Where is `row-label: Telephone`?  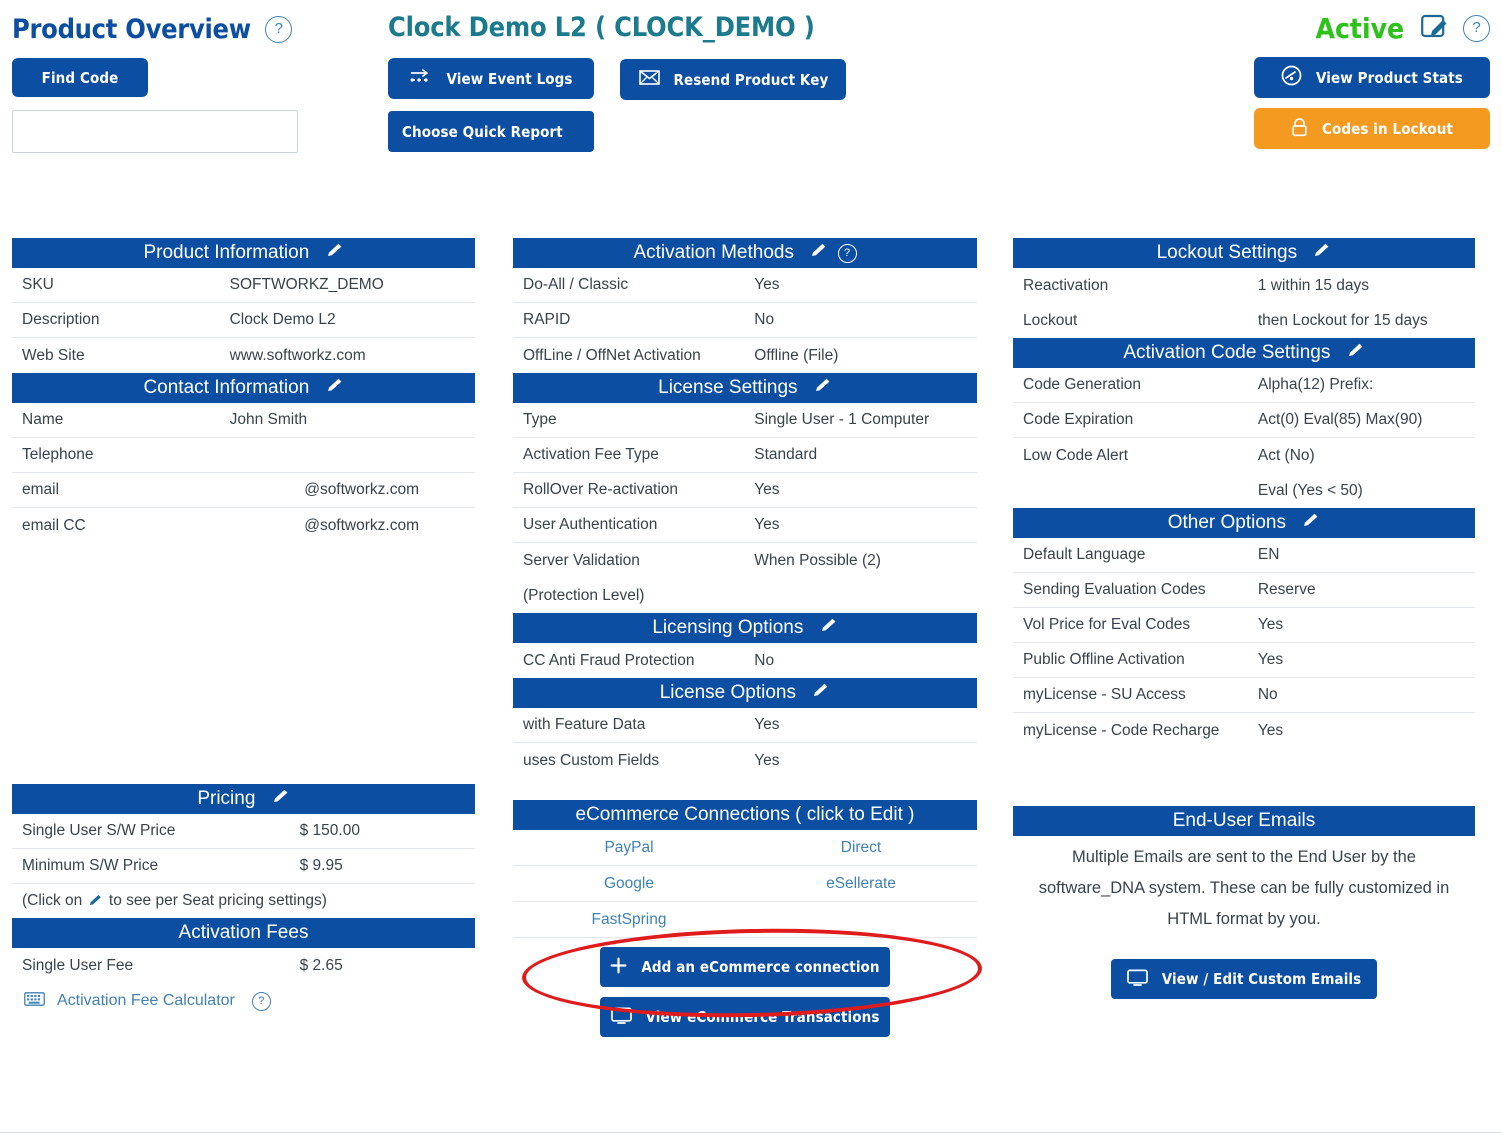 row-label: Telephone is located at coordinates (58, 454).